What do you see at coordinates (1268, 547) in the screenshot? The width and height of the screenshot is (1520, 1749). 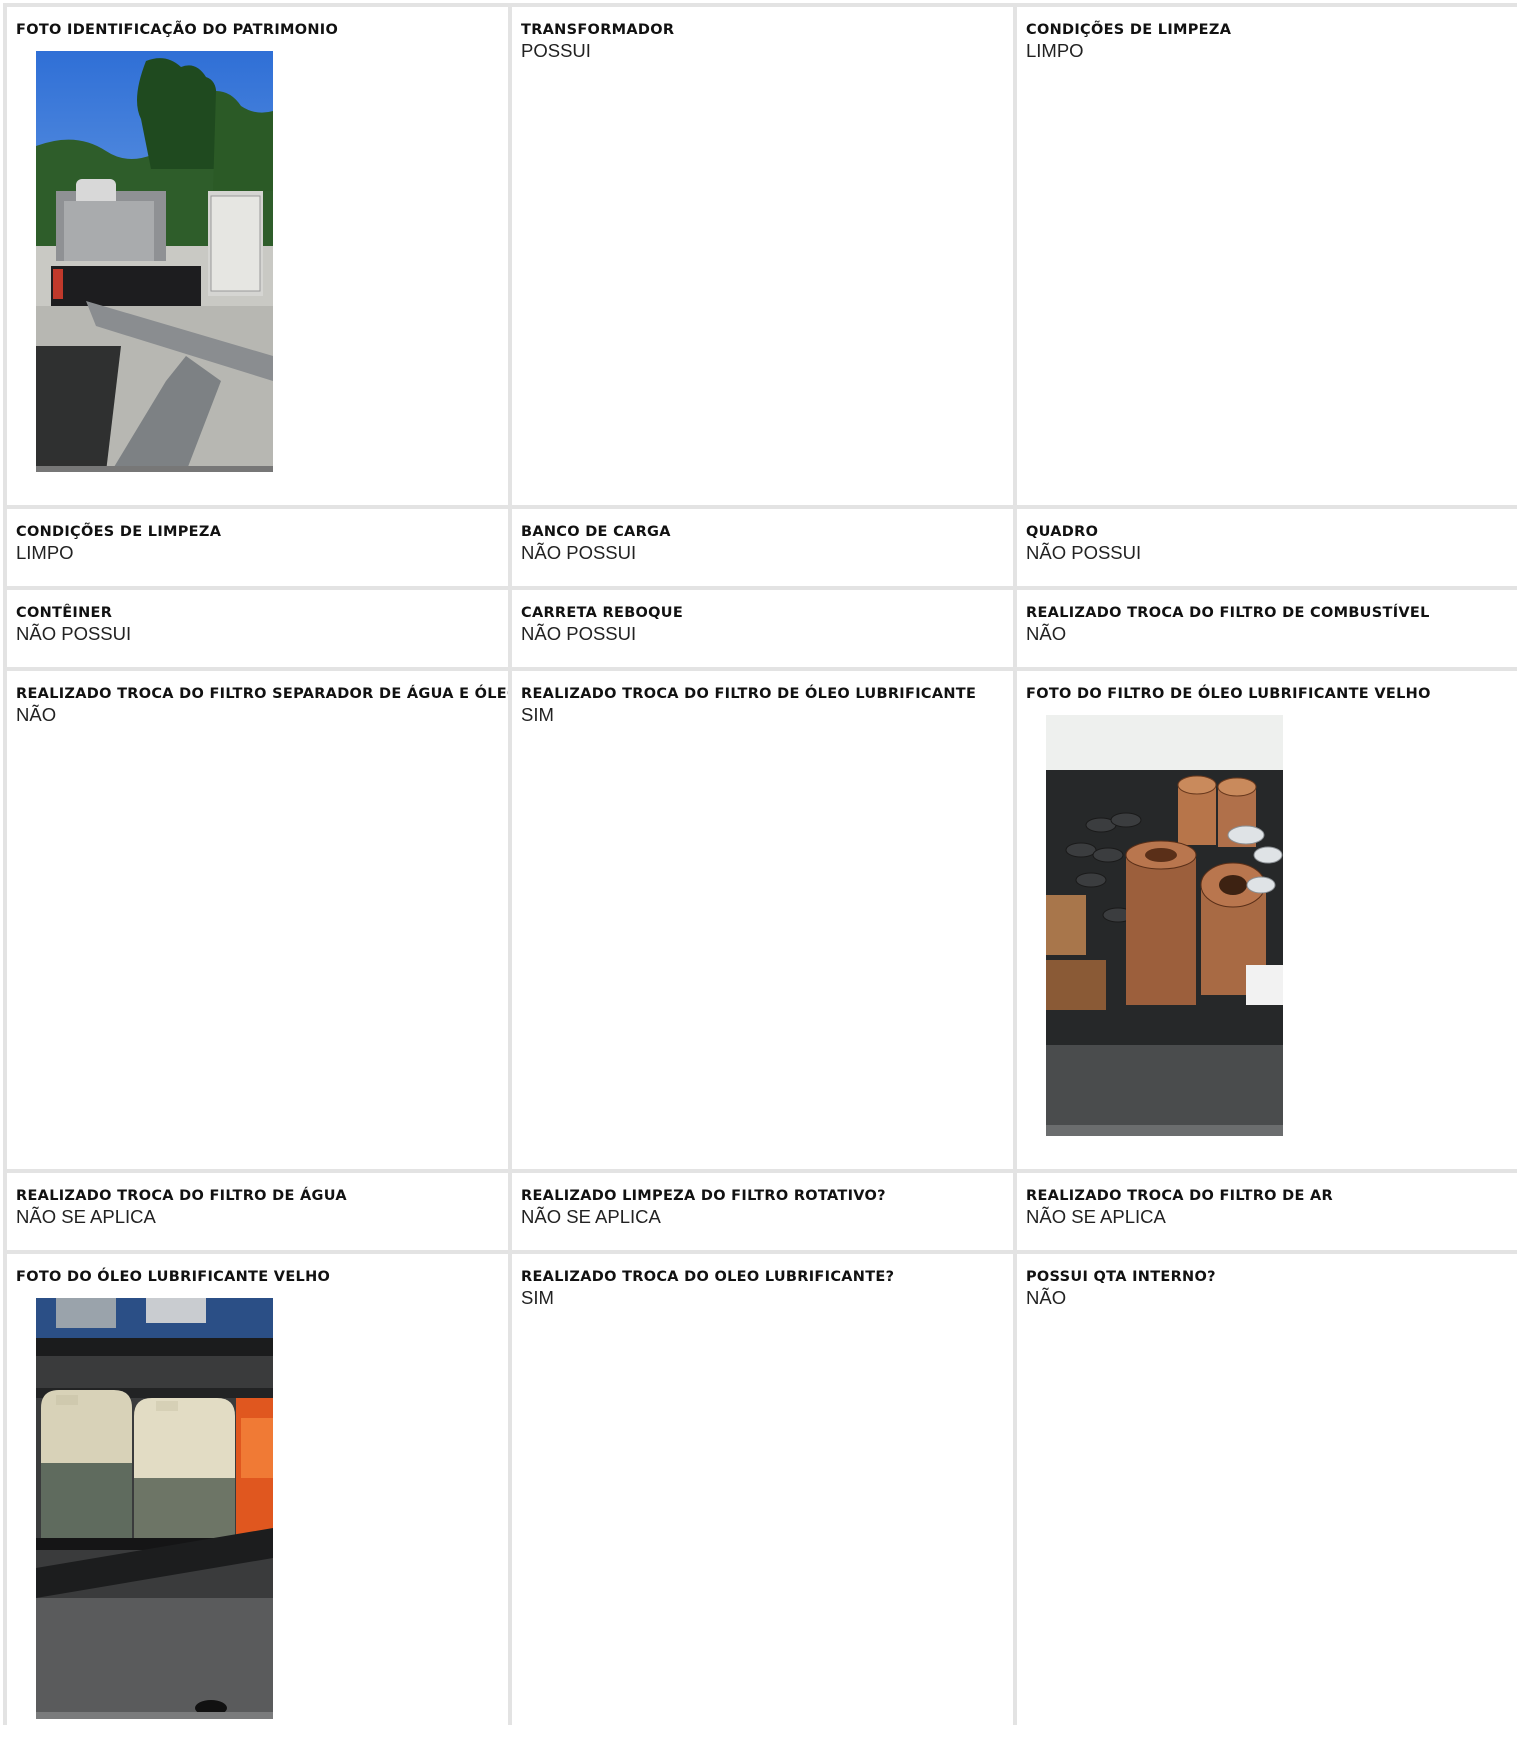 I see `field-cell-quadro: QUADRO NÃO POSSUI` at bounding box center [1268, 547].